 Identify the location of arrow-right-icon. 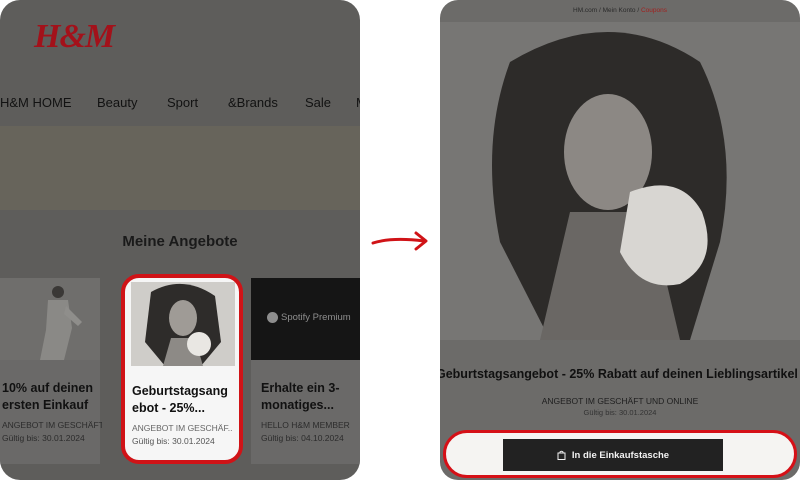
(399, 241).